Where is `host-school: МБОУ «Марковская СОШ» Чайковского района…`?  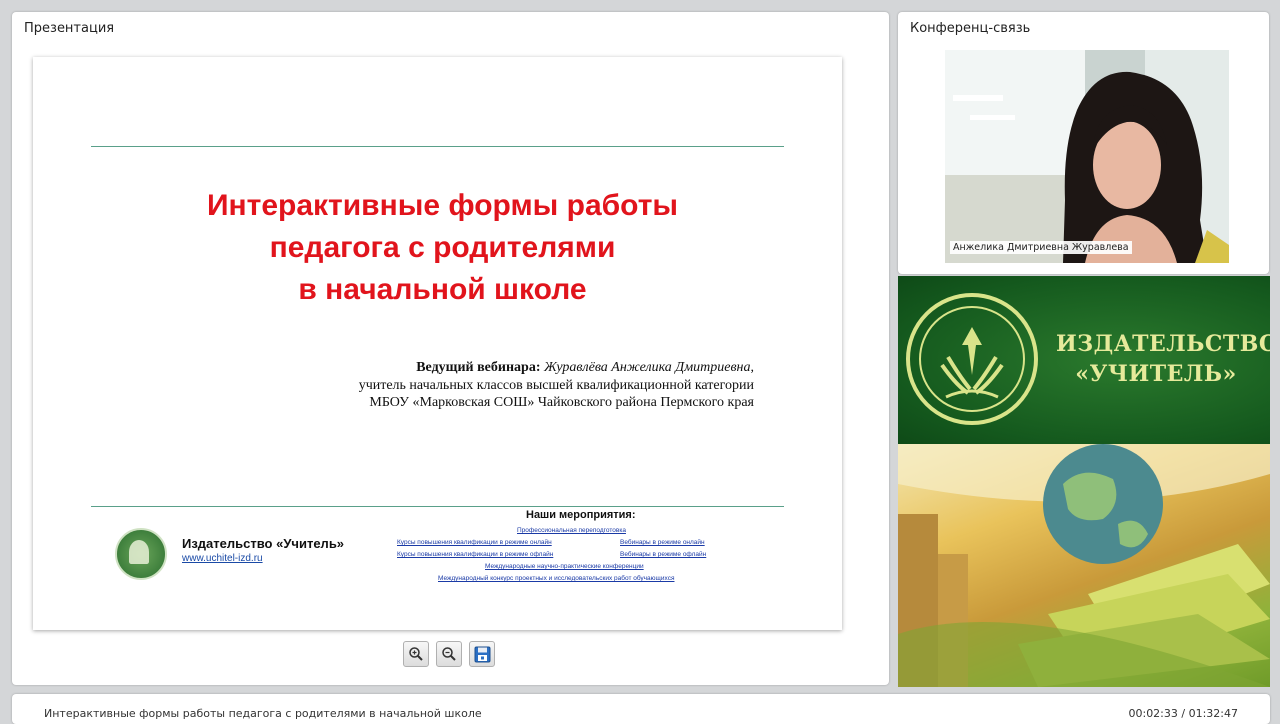
host-school: МБОУ «Марковская СОШ» Чайковского района… is located at coordinates (561, 402).